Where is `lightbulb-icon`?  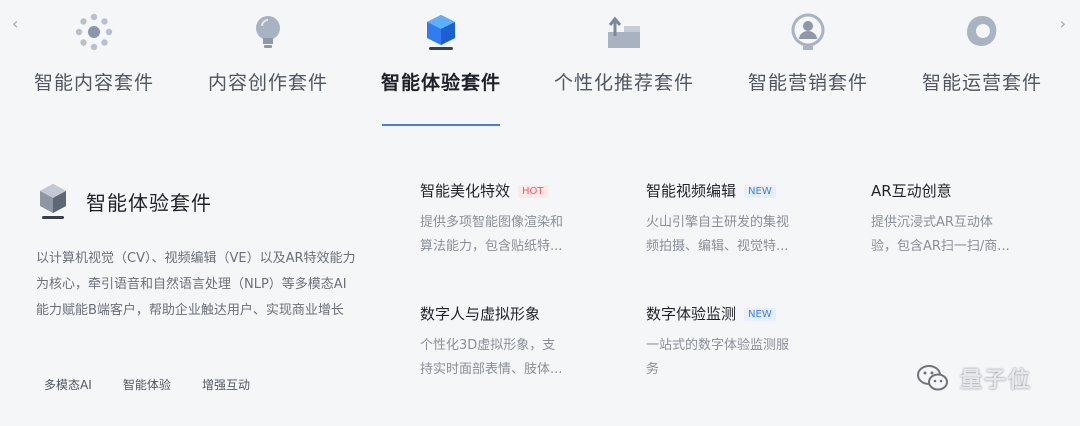
lightbulb-icon is located at coordinates (268, 32).